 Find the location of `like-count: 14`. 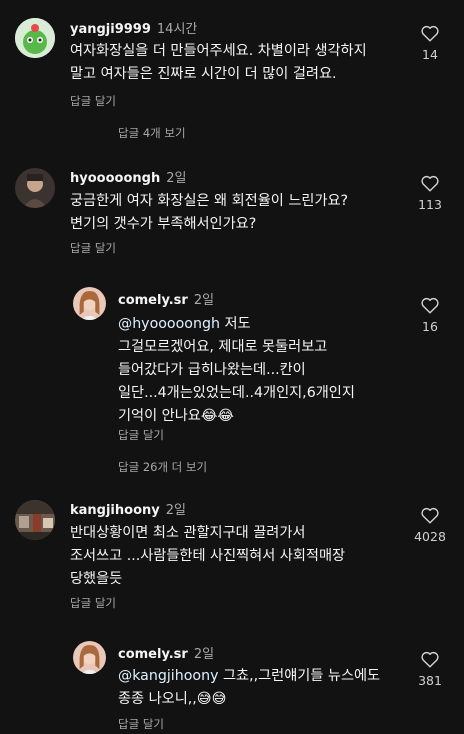

like-count: 14 is located at coordinates (430, 54).